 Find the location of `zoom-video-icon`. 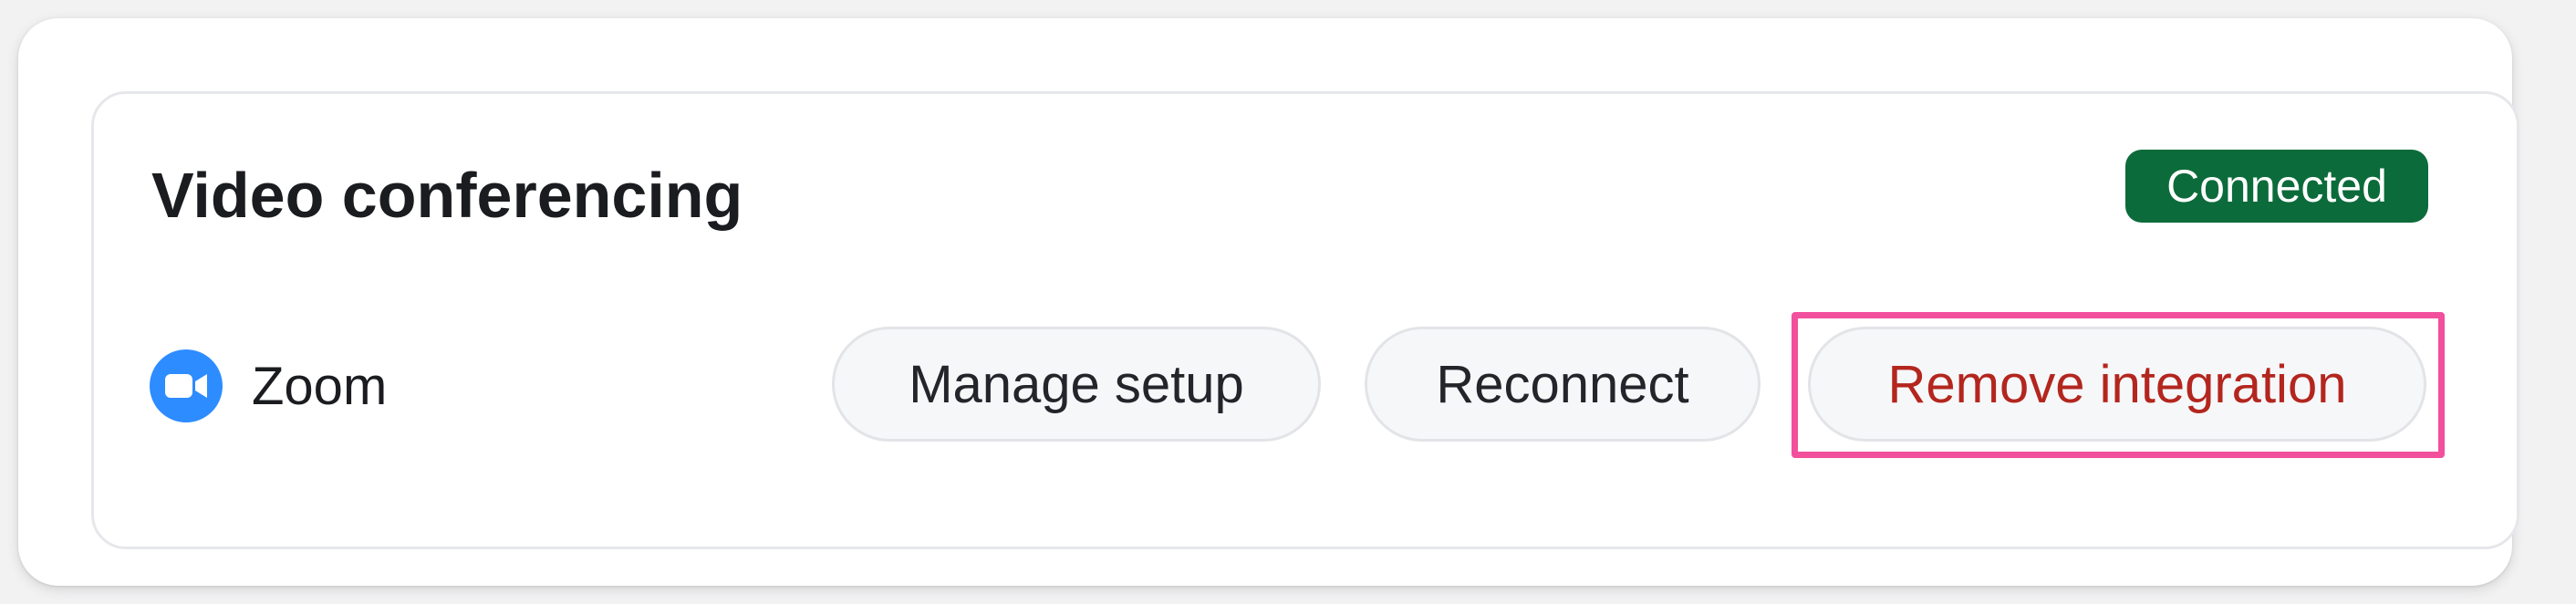

zoom-video-icon is located at coordinates (186, 385).